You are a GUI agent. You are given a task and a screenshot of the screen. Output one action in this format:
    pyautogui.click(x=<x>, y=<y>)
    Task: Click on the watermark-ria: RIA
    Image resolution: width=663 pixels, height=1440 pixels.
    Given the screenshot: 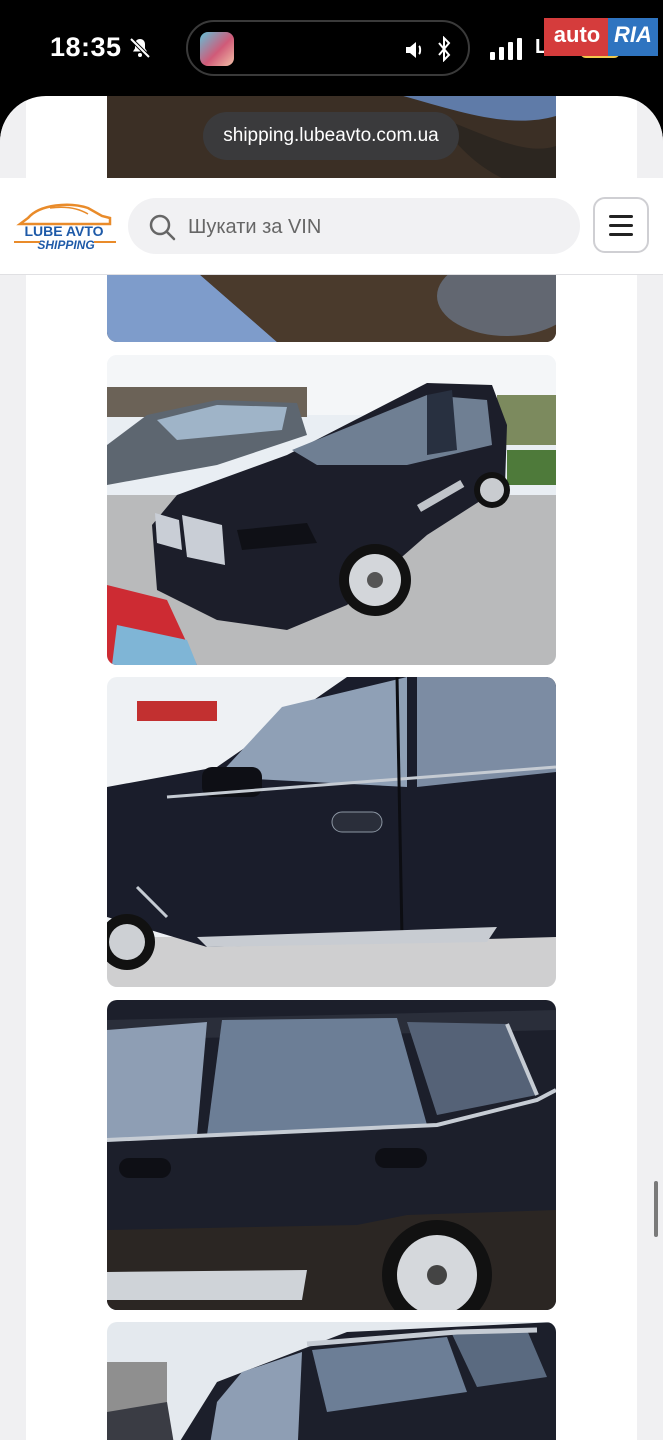 What is the action you would take?
    pyautogui.click(x=633, y=37)
    